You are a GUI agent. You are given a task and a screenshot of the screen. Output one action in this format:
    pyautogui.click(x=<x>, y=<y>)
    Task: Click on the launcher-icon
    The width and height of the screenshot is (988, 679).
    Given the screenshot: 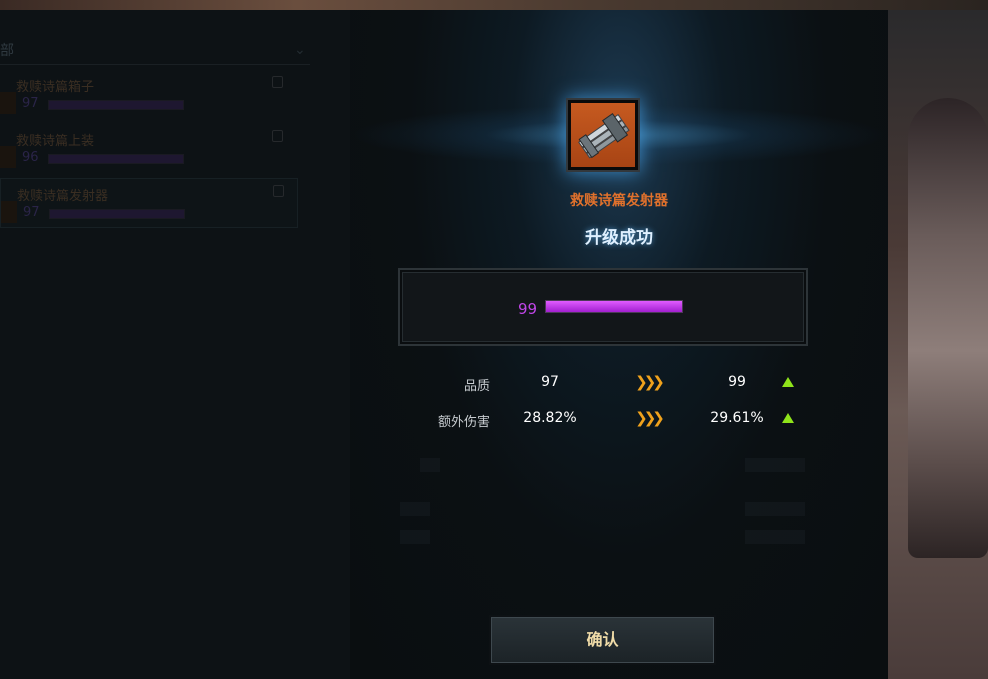 What is the action you would take?
    pyautogui.click(x=603, y=135)
    